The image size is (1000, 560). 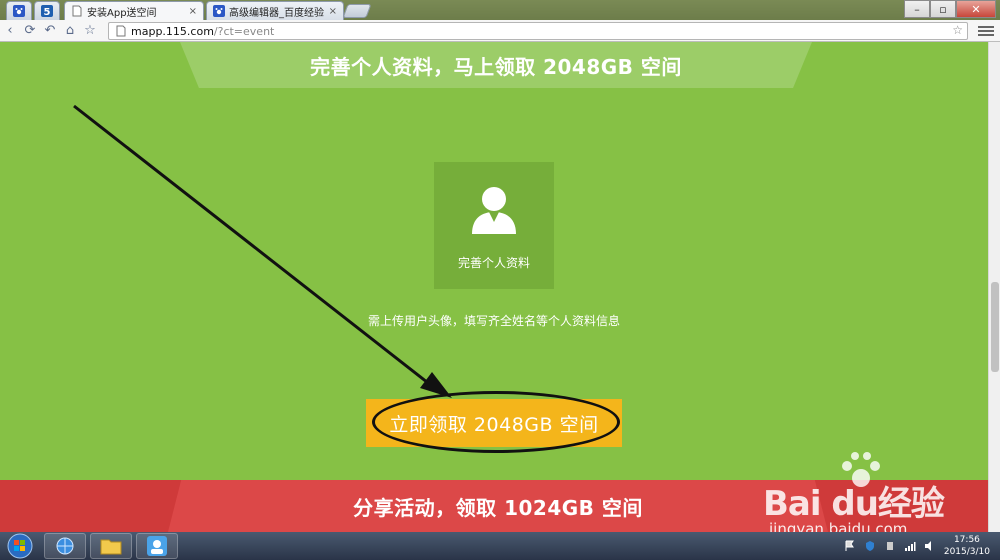 I want to click on clock-time: 17:56, so click(x=966, y=540).